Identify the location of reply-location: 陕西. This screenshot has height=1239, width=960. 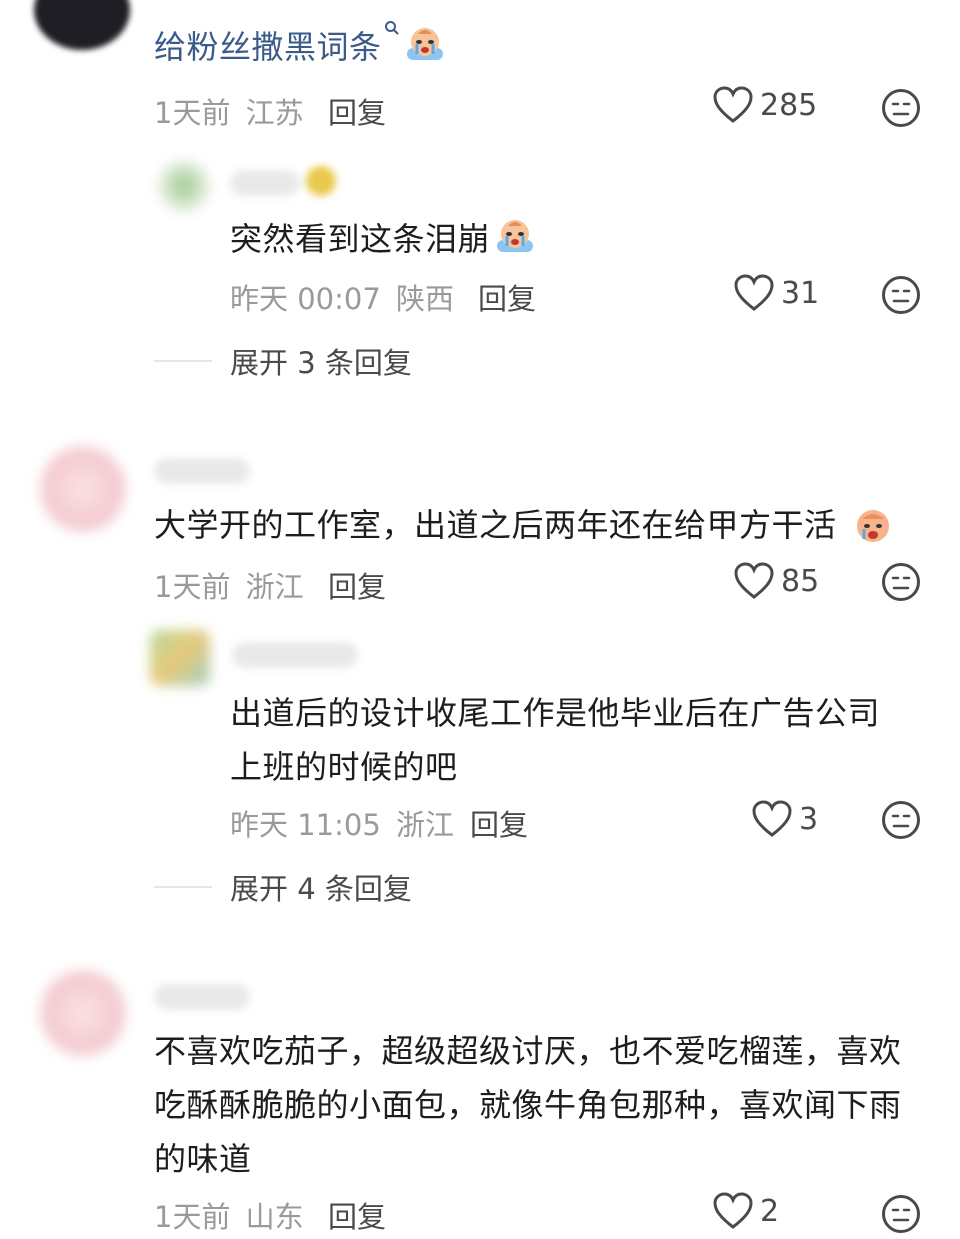
(425, 299).